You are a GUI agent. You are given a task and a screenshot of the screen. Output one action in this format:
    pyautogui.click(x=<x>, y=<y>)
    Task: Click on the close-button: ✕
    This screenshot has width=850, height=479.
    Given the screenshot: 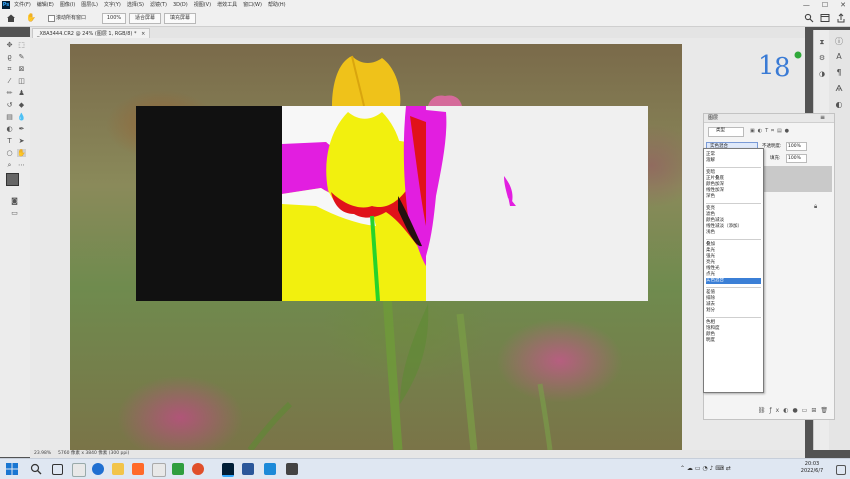 What is the action you would take?
    pyautogui.click(x=843, y=5)
    